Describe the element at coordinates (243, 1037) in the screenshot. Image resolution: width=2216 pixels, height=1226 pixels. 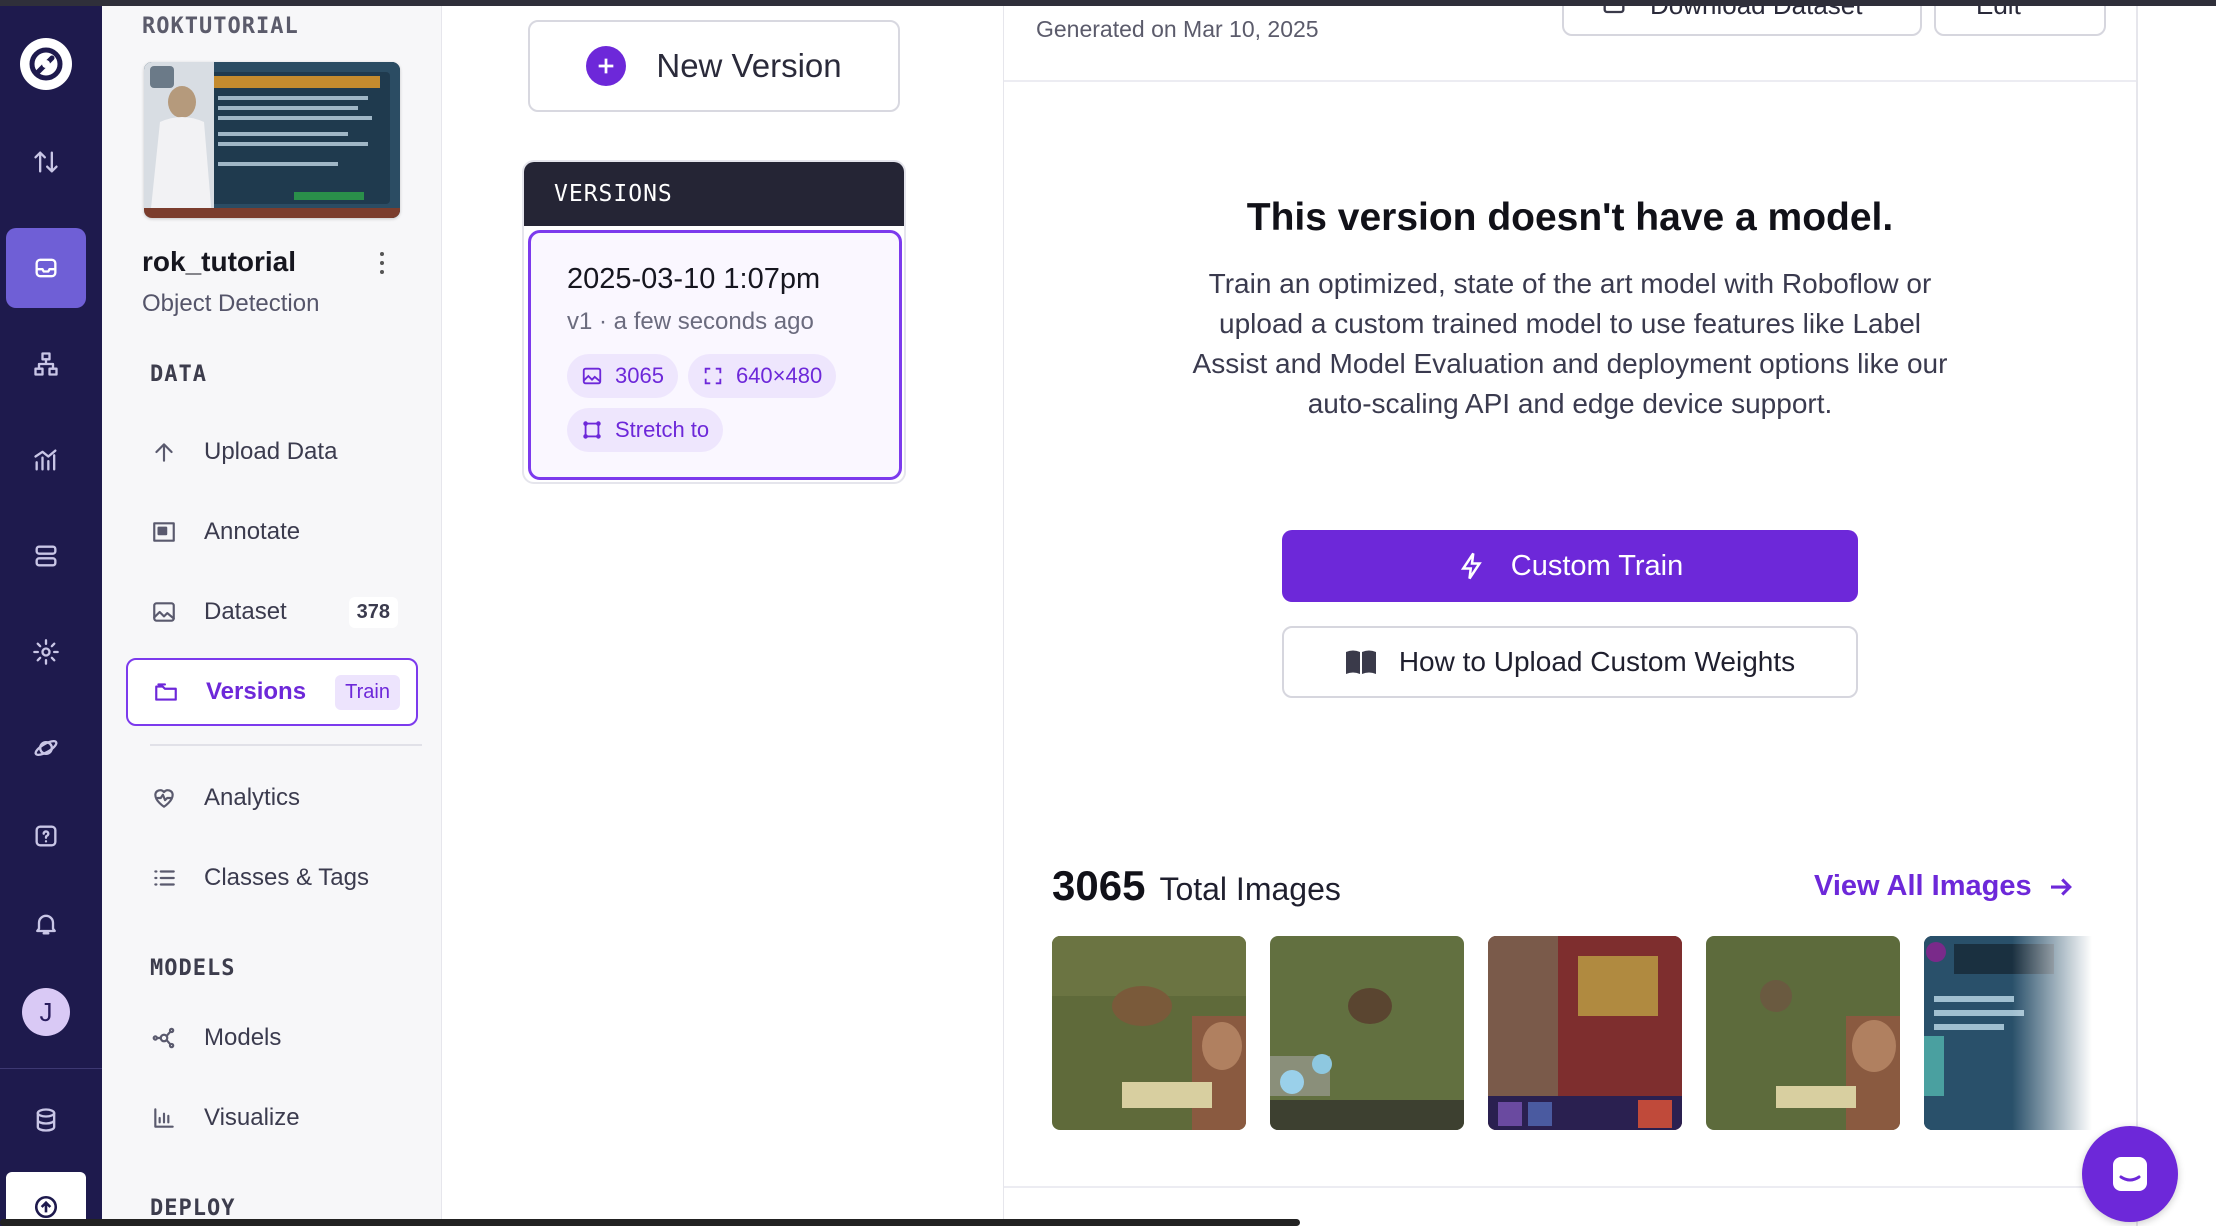
I see `sidebar-item-label: Models` at that location.